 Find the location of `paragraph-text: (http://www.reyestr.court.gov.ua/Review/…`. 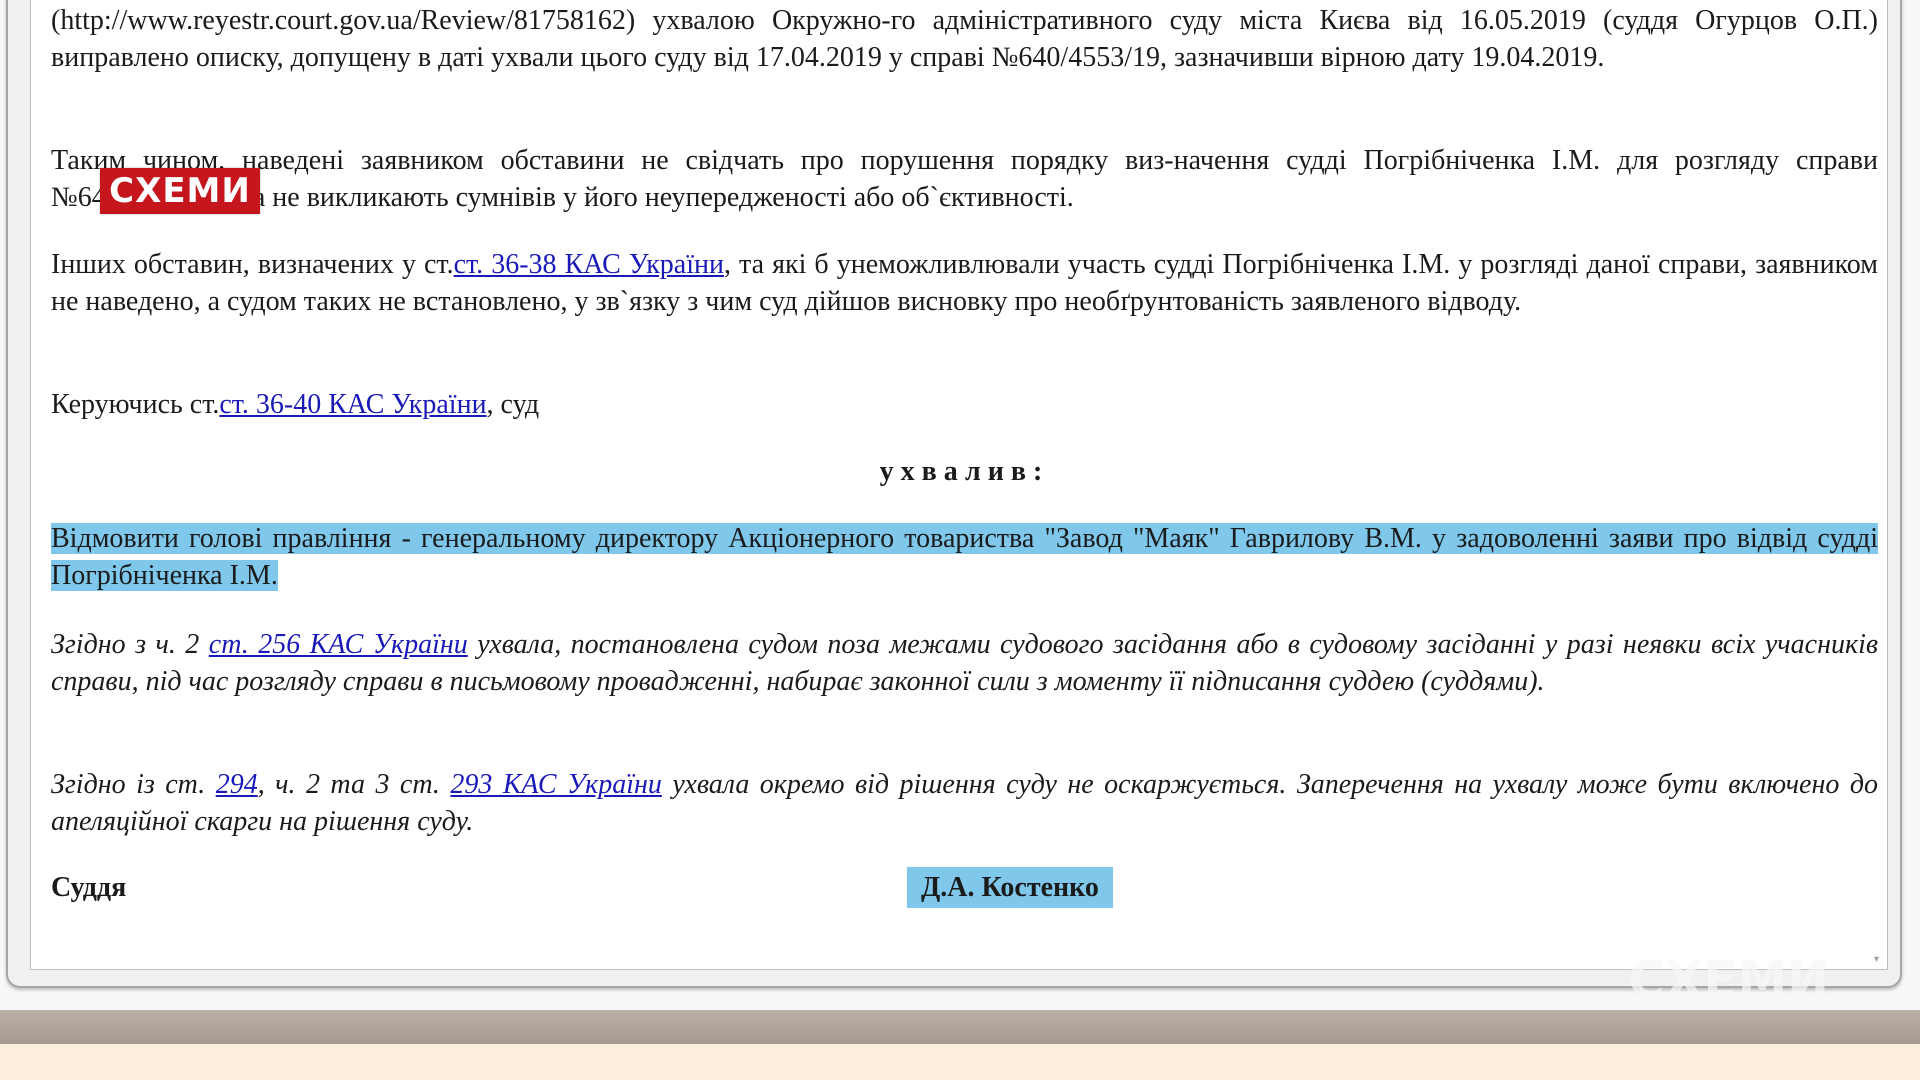

paragraph-text: (http://www.reyestr.court.gov.ua/Review/… is located at coordinates (964, 39).